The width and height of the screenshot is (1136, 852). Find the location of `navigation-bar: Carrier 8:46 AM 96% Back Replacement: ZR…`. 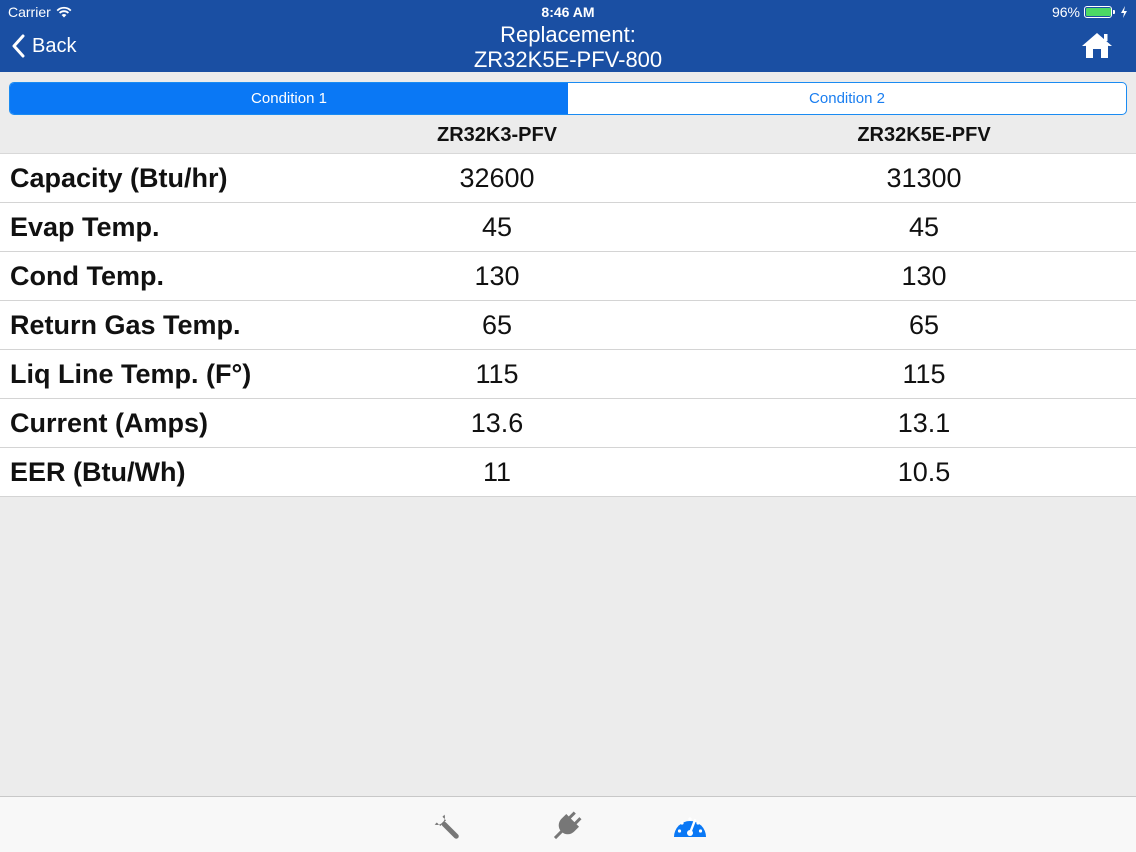

navigation-bar: Carrier 8:46 AM 96% Back Replacement: ZR… is located at coordinates (568, 36).